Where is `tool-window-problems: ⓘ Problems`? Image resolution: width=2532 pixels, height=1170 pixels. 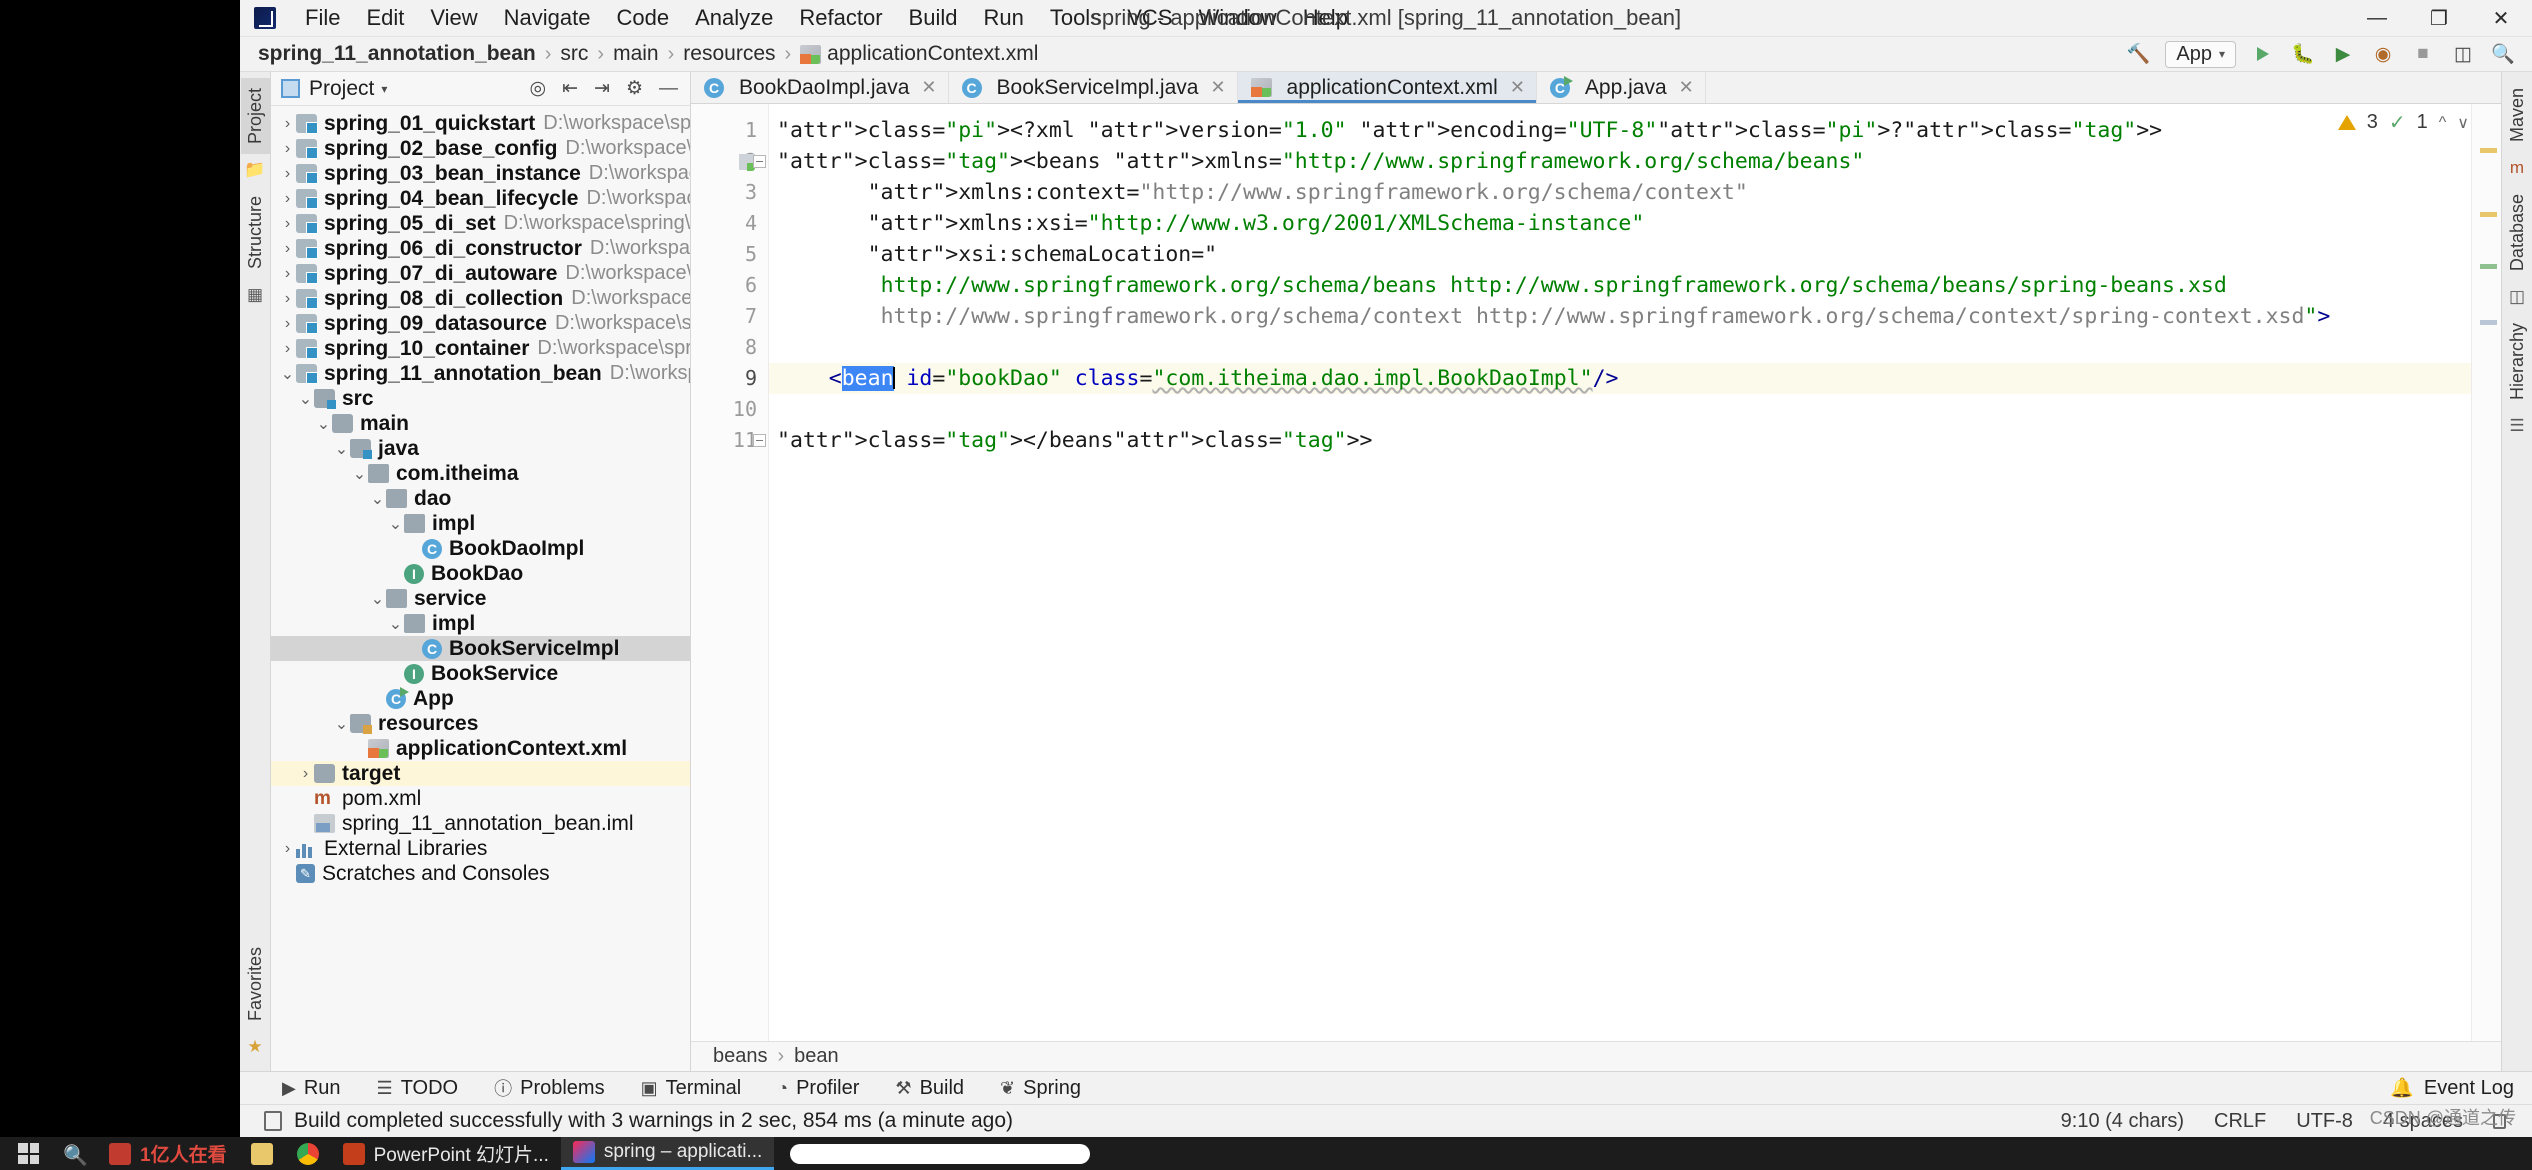 tool-window-problems: ⓘ Problems is located at coordinates (549, 1088).